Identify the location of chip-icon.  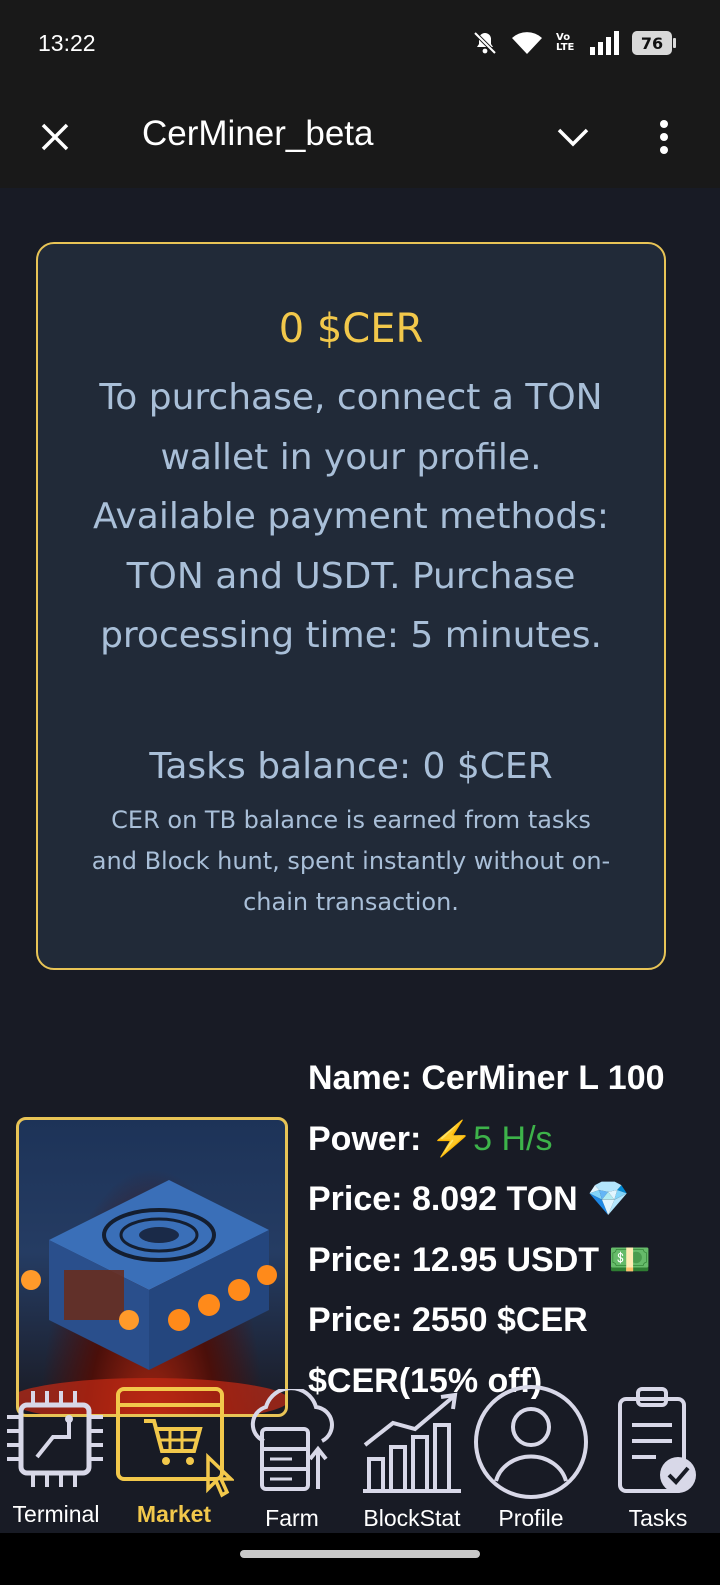
(55, 1439).